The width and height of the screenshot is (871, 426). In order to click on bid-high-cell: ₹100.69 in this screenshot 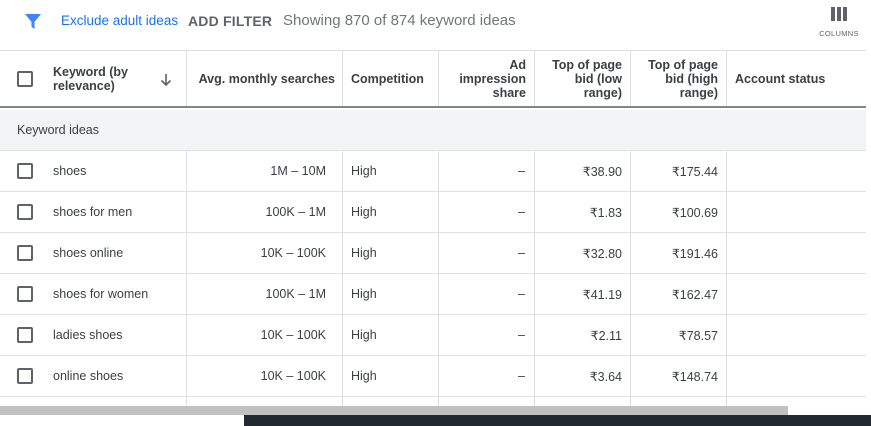, I will do `click(694, 212)`.